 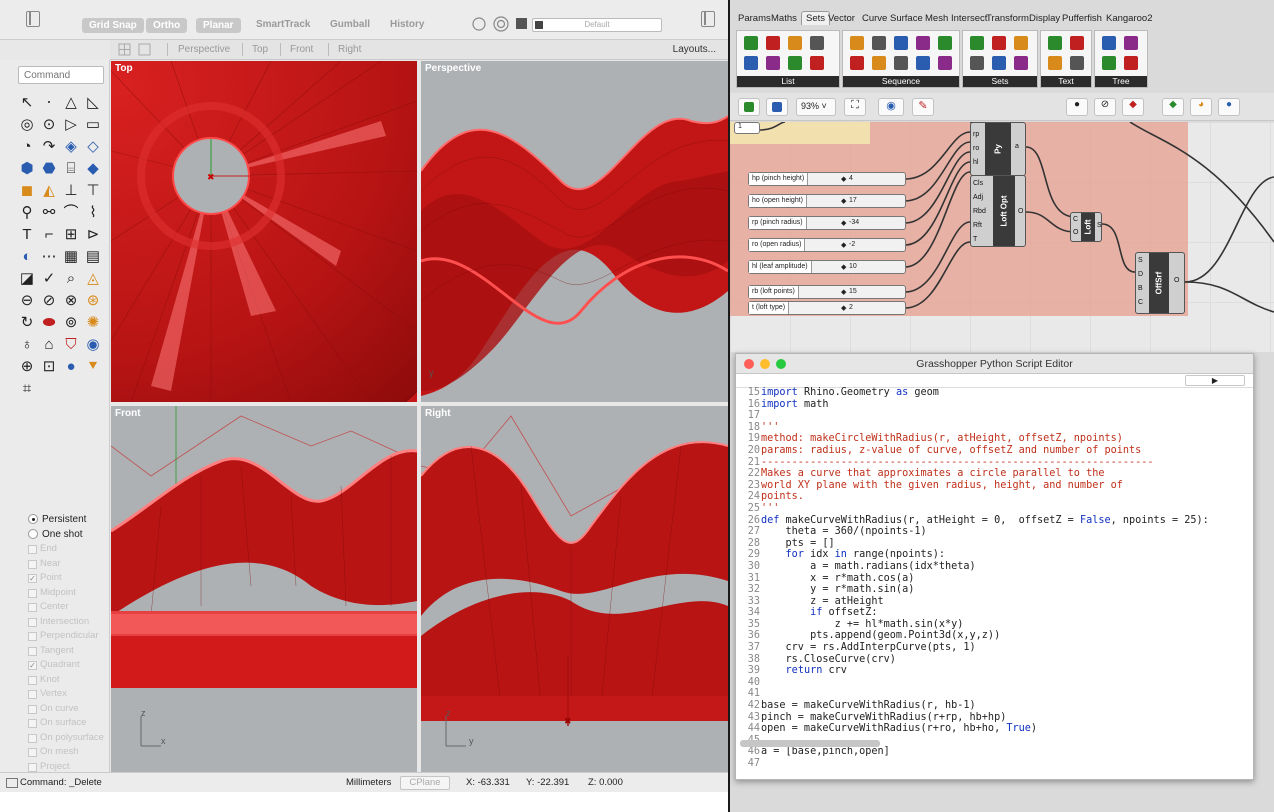 I want to click on offsrf-port-c: C, so click(x=1140, y=302).